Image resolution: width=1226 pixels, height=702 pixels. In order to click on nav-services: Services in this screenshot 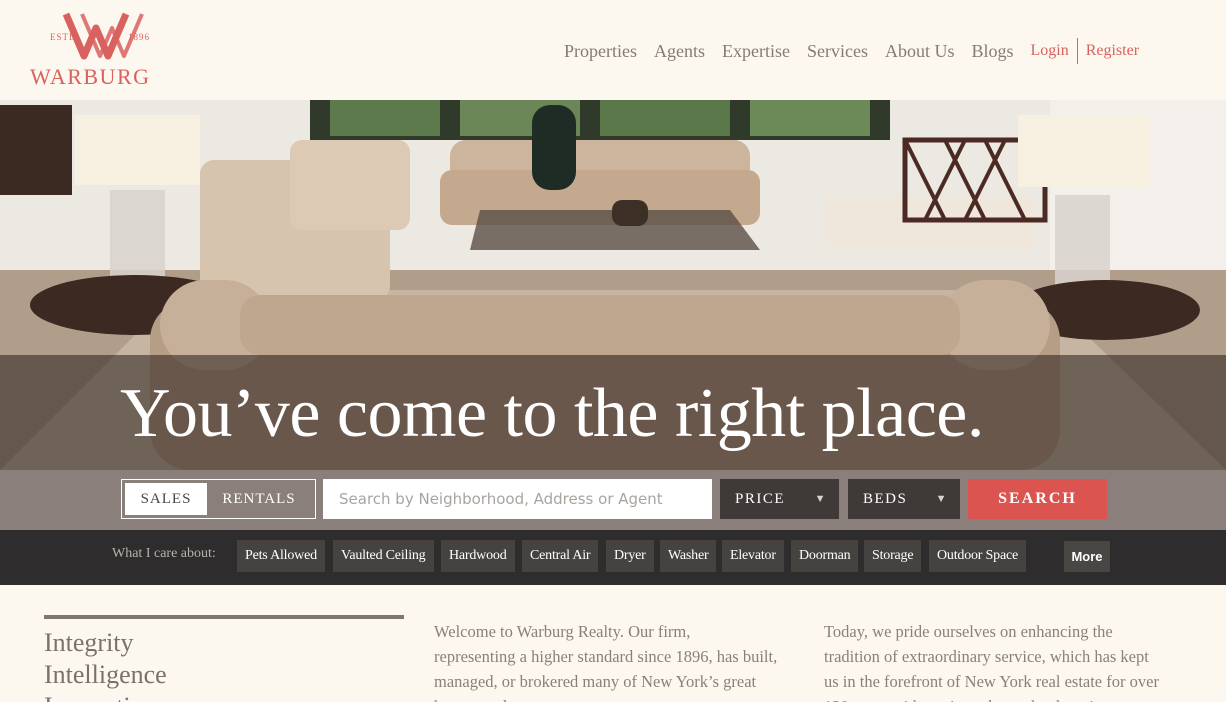, I will do `click(837, 51)`.